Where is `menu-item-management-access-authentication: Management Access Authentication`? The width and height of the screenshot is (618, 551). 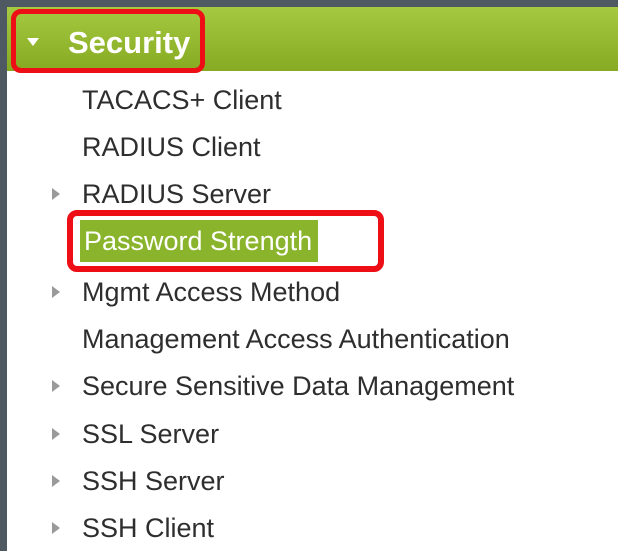 menu-item-management-access-authentication: Management Access Authentication is located at coordinates (309, 339).